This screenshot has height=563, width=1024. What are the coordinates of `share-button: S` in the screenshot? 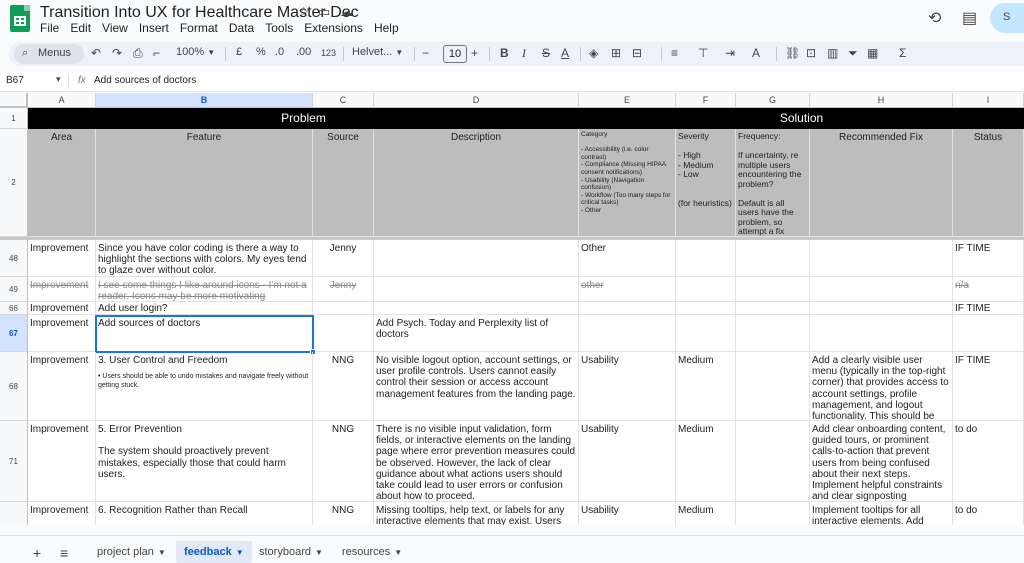 It's located at (1007, 18).